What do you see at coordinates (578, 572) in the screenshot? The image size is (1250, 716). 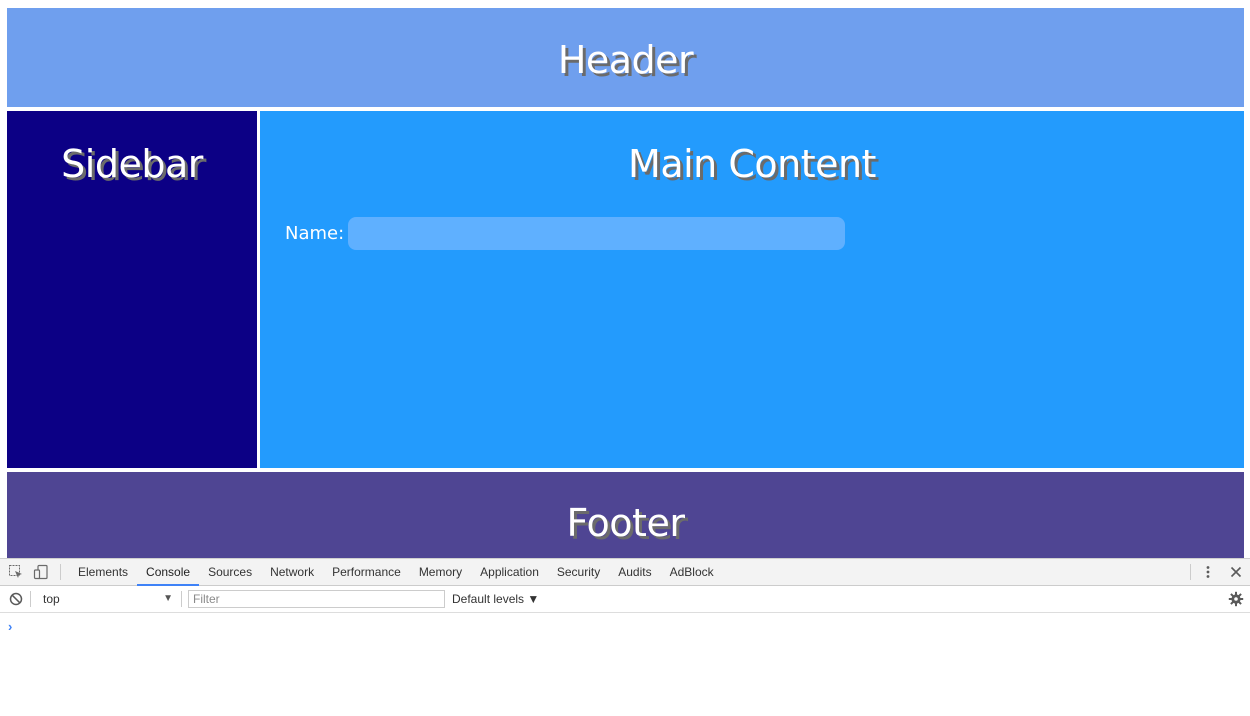 I see `tab-security: Security` at bounding box center [578, 572].